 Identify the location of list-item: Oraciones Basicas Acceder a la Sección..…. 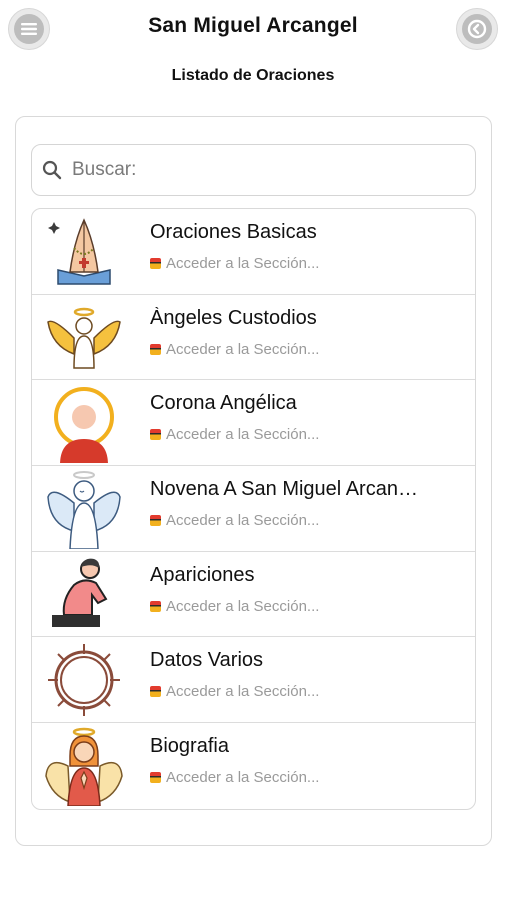
(253, 252).